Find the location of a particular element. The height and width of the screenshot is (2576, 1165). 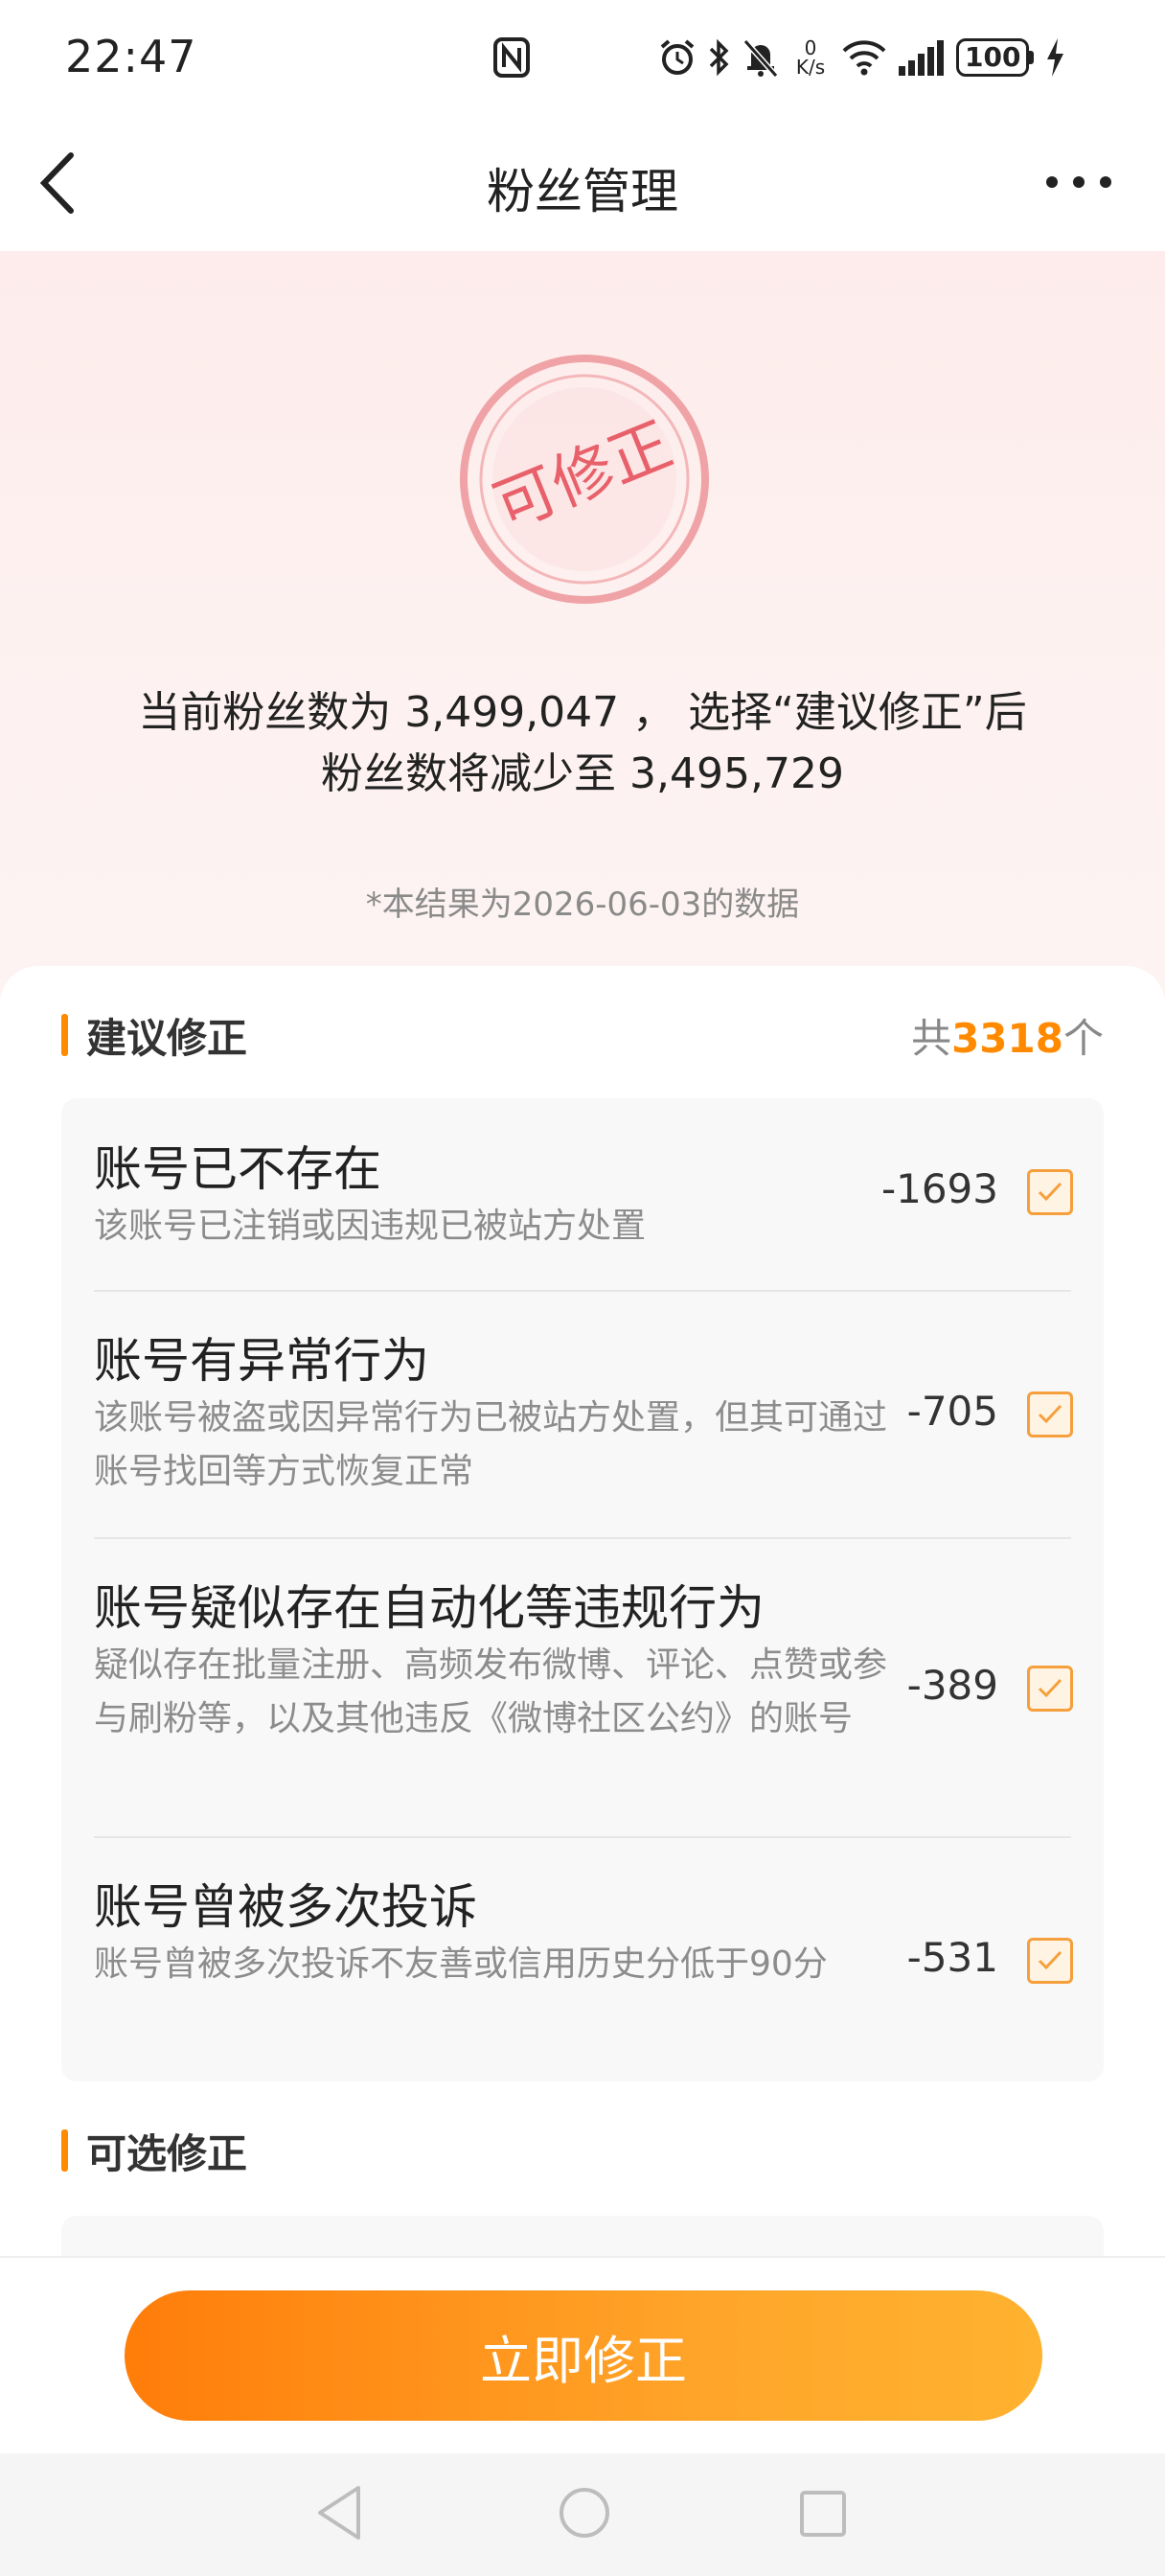

item-title: 账号疑似存在自动化等违规行为 is located at coordinates (429, 1608).